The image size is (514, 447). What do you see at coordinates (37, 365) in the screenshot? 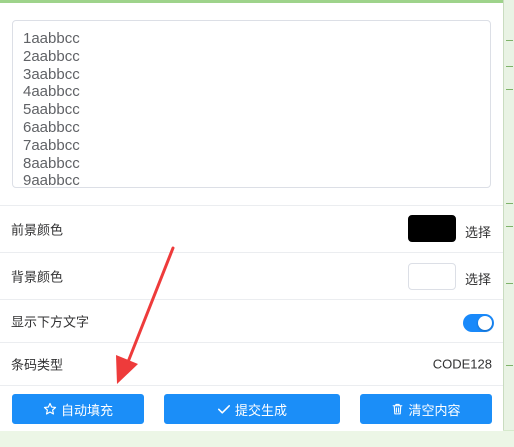
I see `code-type-label: 条码类型` at bounding box center [37, 365].